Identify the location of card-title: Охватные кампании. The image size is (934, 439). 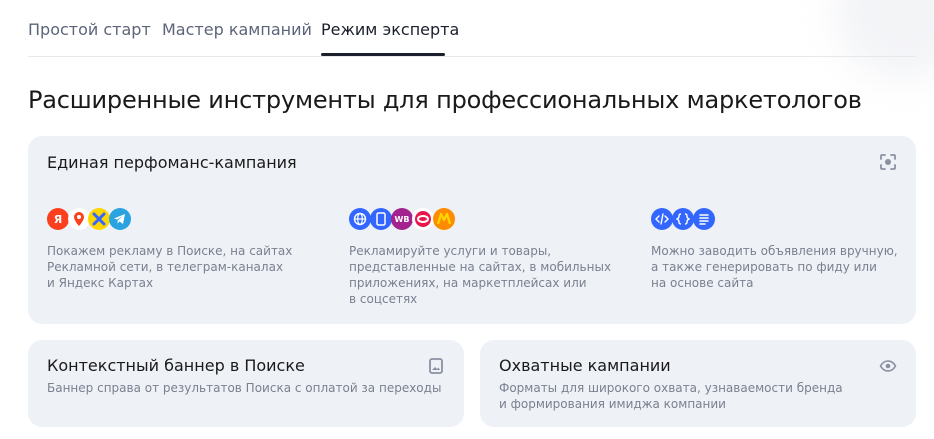
(585, 365).